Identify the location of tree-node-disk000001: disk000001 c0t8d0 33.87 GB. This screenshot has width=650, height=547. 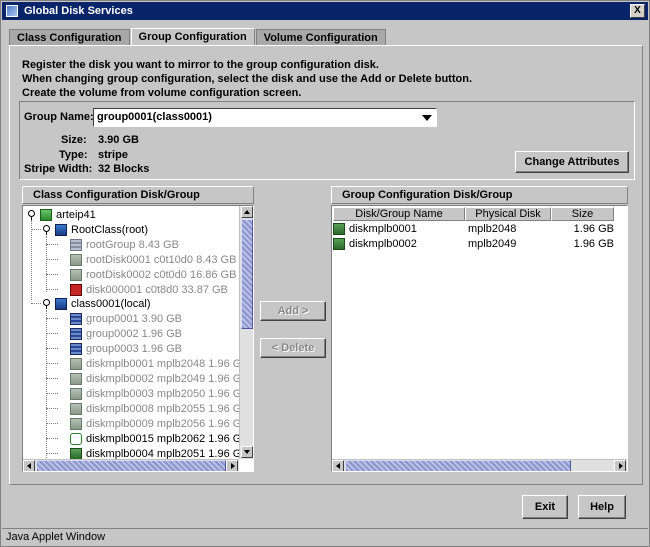
(155, 289).